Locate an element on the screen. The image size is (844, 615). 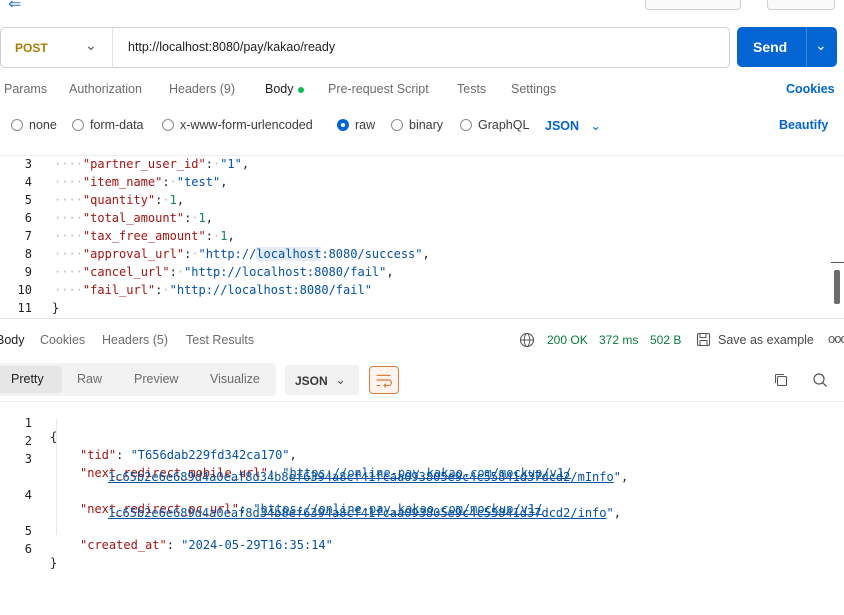
wrap-lines-button is located at coordinates (384, 380).